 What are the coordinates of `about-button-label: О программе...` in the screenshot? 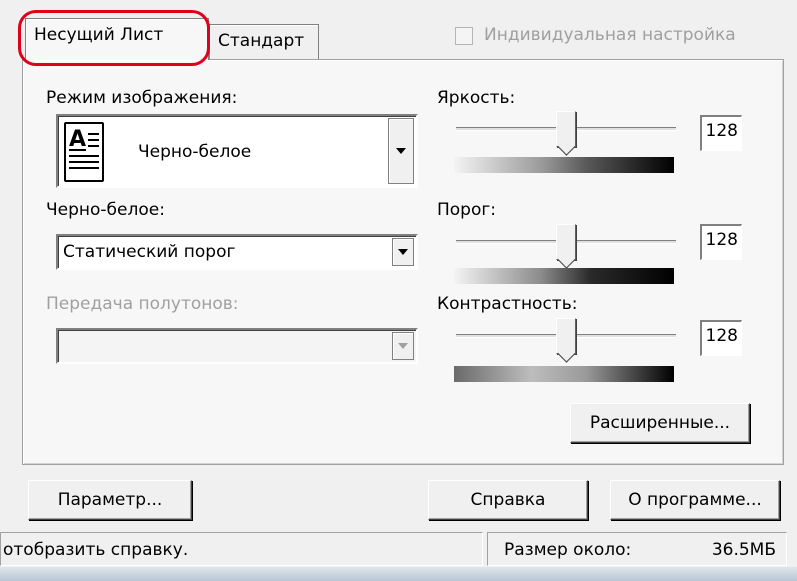 It's located at (695, 500).